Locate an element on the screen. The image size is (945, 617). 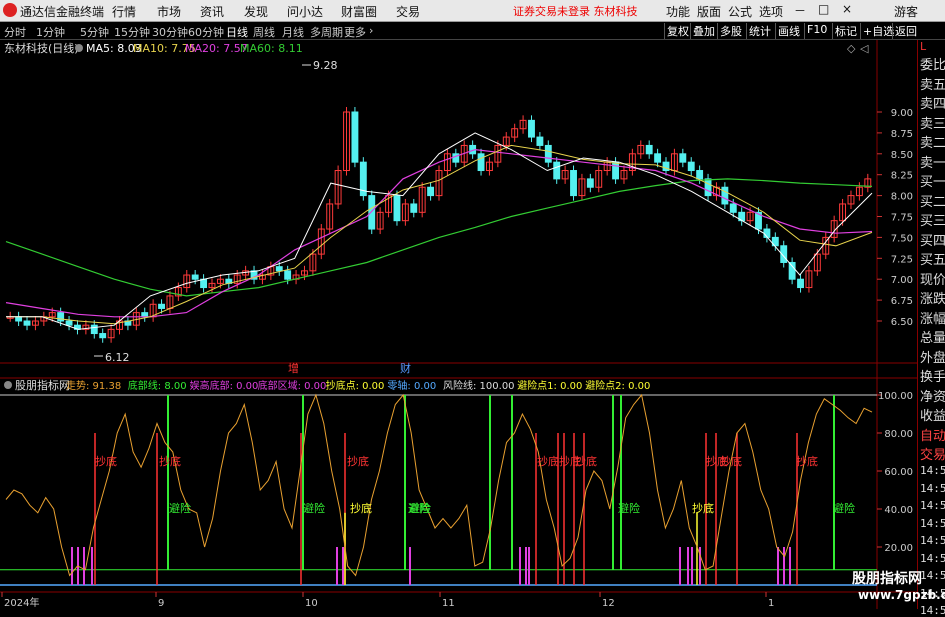
side-item-12: 涨跌 is located at coordinates (932, 297).